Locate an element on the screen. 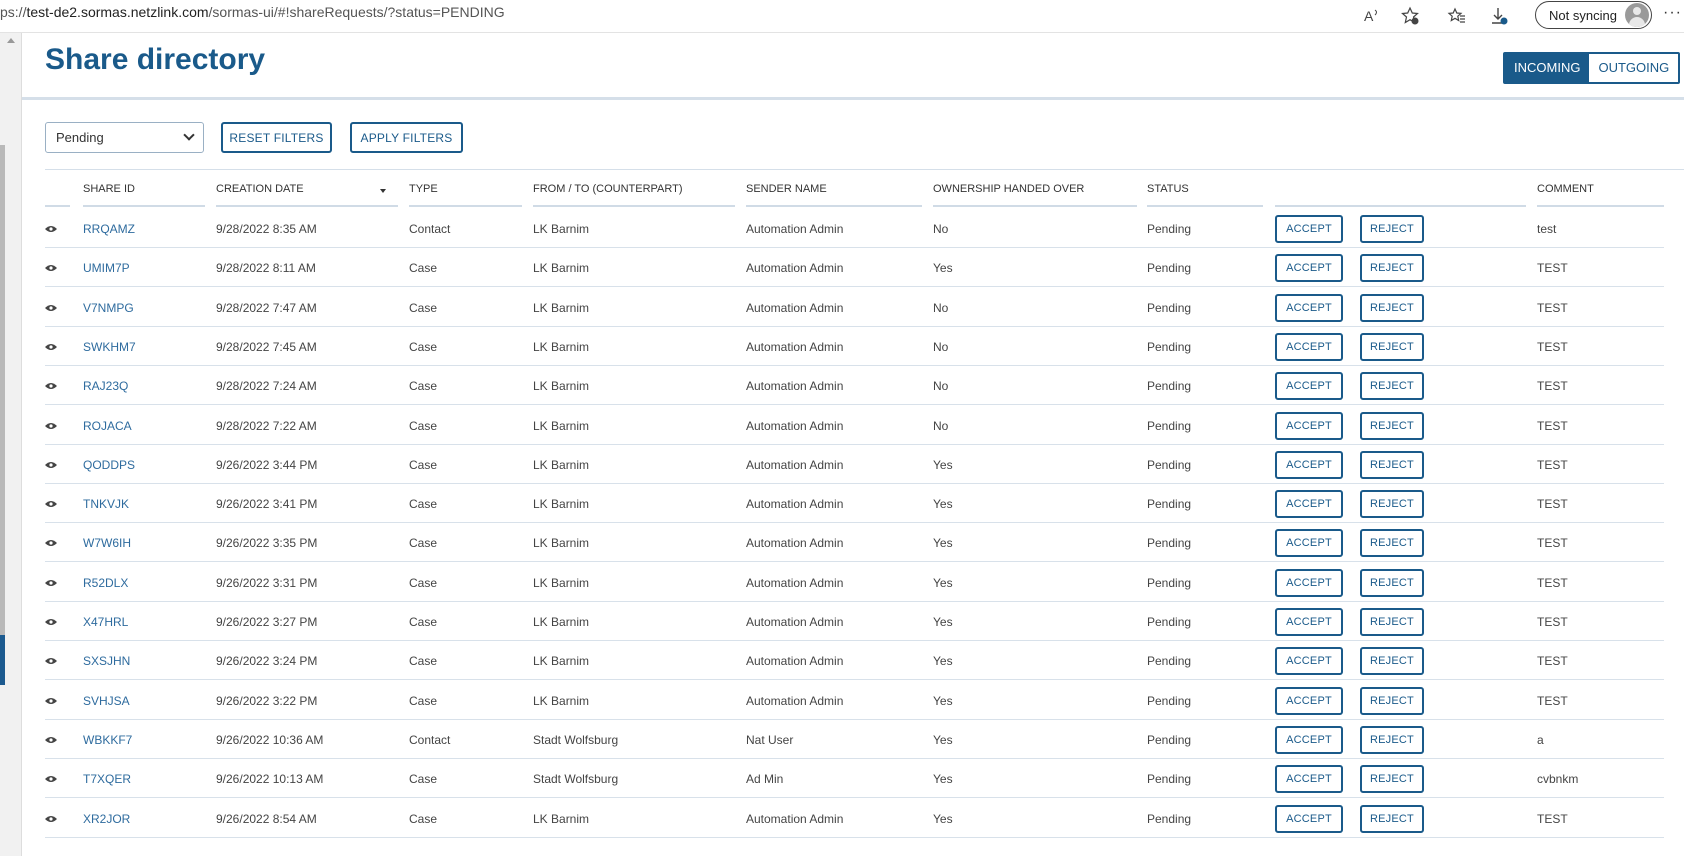 Image resolution: width=1684 pixels, height=856 pixels. sort-desc-icon is located at coordinates (383, 191).